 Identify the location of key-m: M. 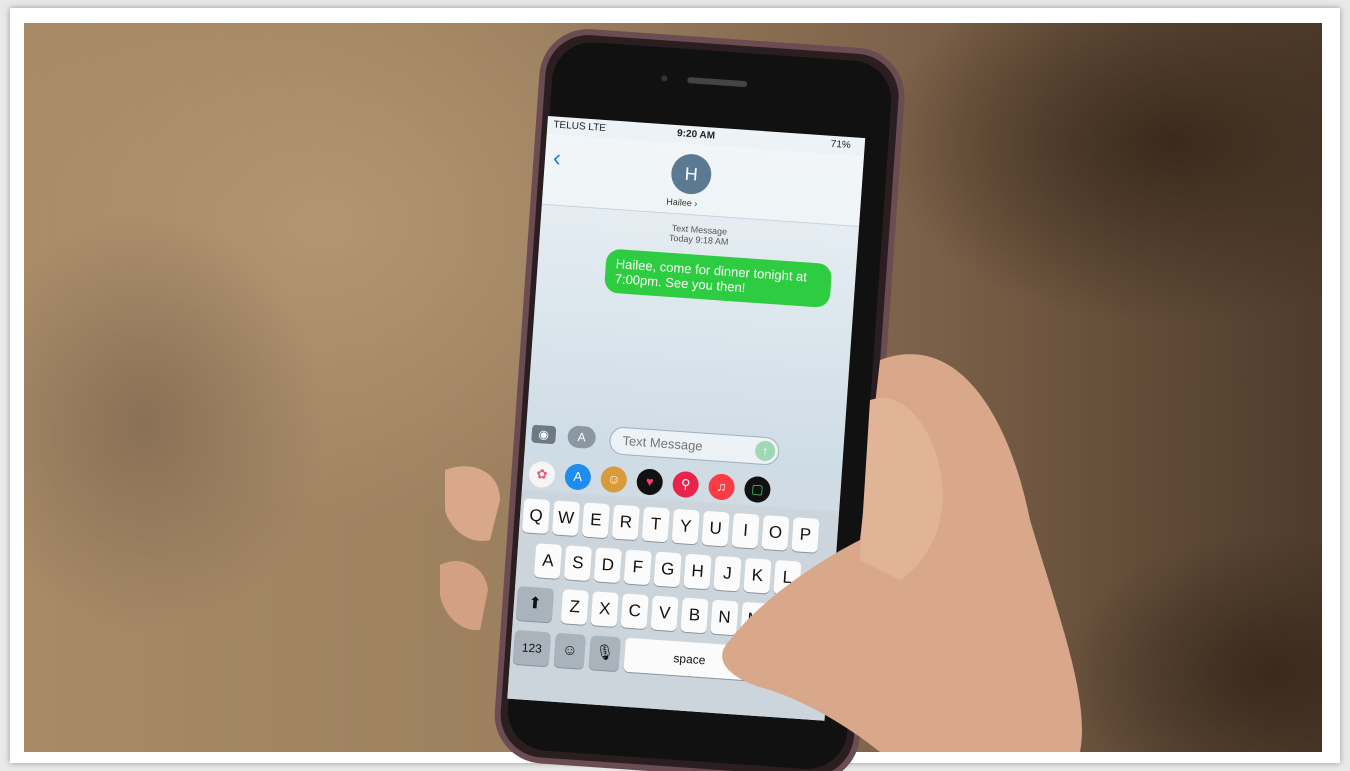
(754, 619).